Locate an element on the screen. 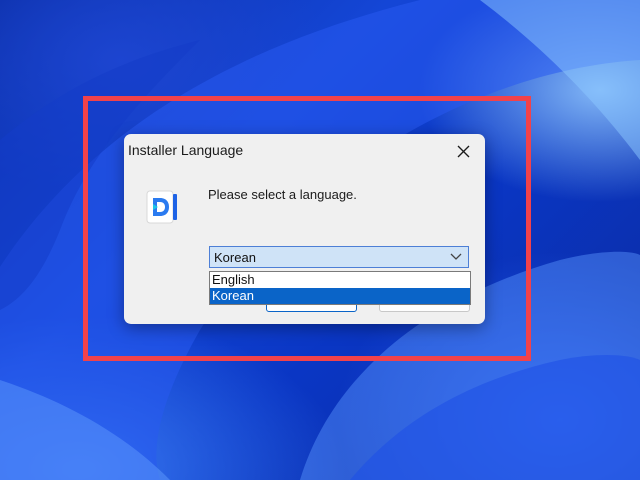 This screenshot has width=640, height=480. close-button is located at coordinates (463, 151).